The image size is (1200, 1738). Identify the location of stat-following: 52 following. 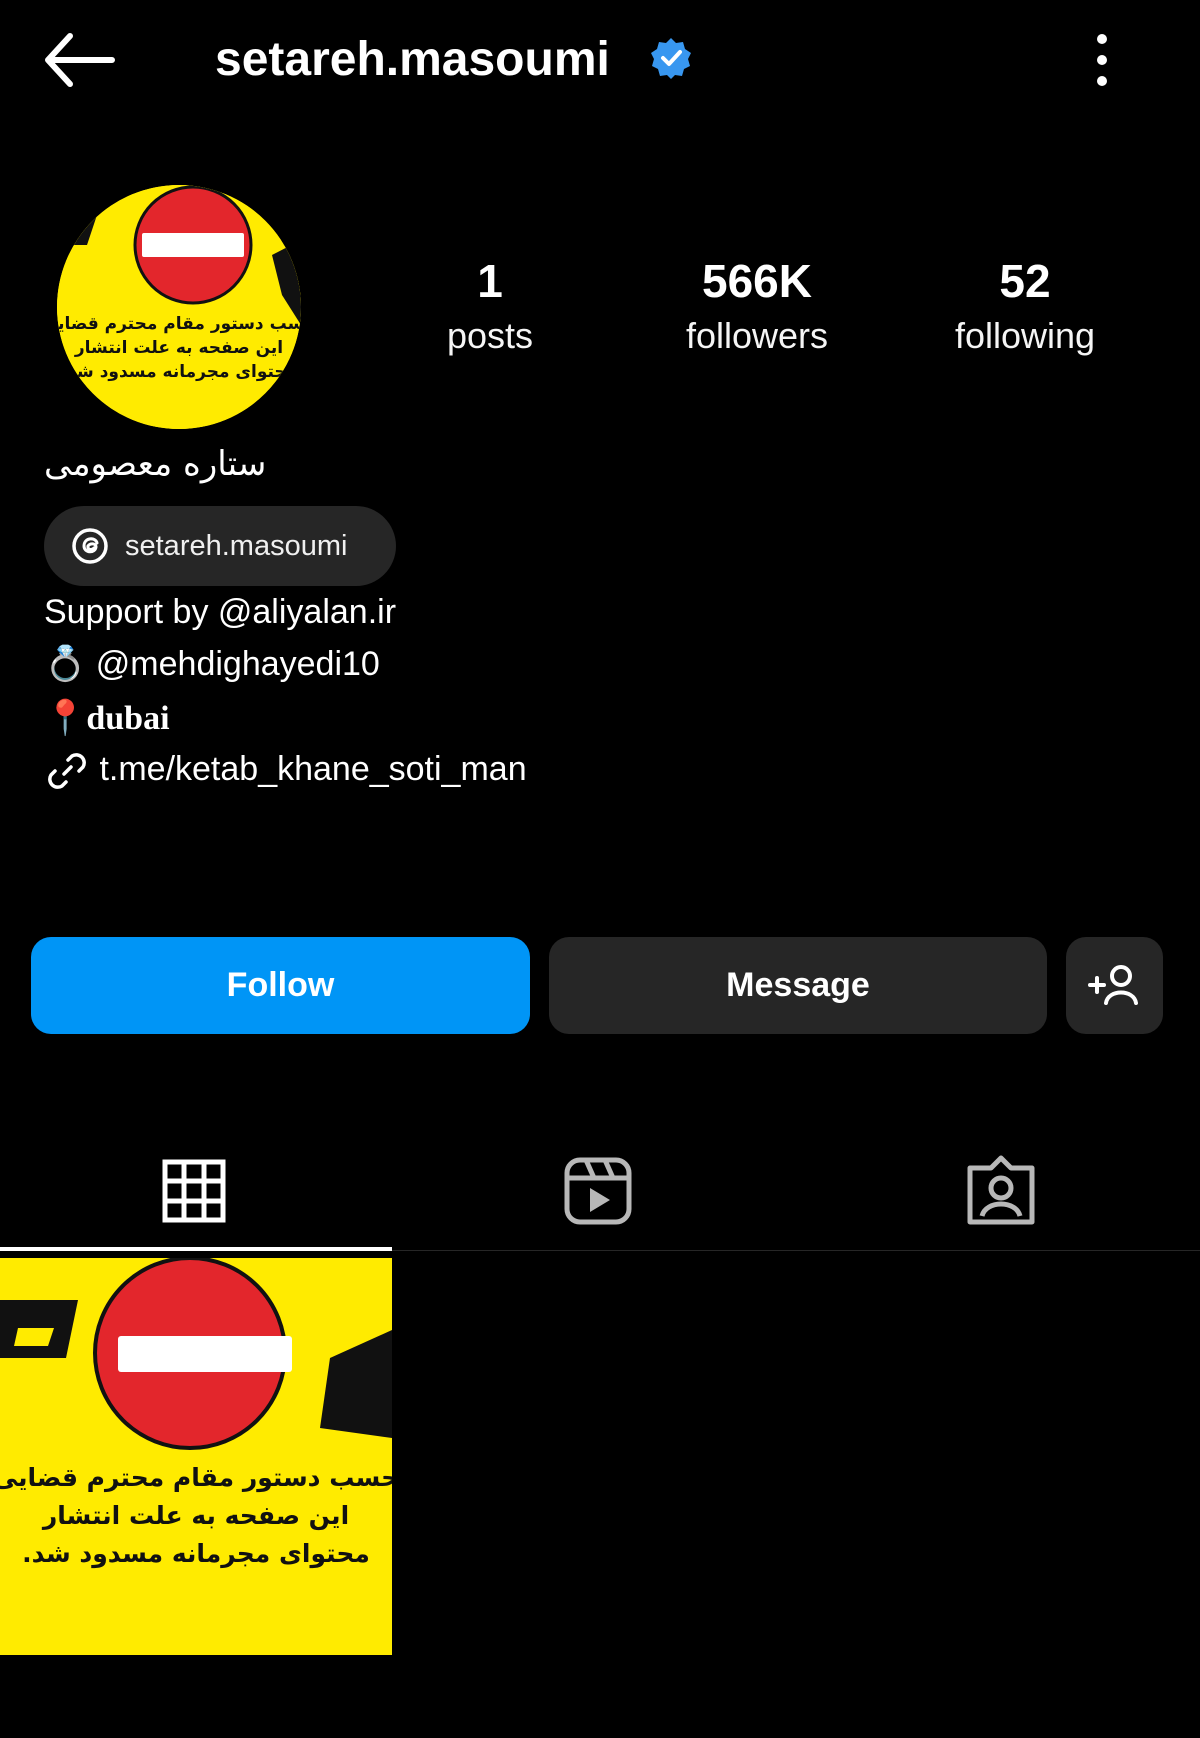
(1025, 305).